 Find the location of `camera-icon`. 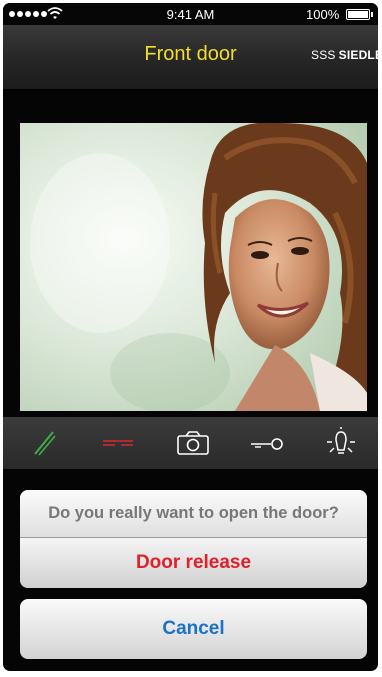

camera-icon is located at coordinates (193, 443).